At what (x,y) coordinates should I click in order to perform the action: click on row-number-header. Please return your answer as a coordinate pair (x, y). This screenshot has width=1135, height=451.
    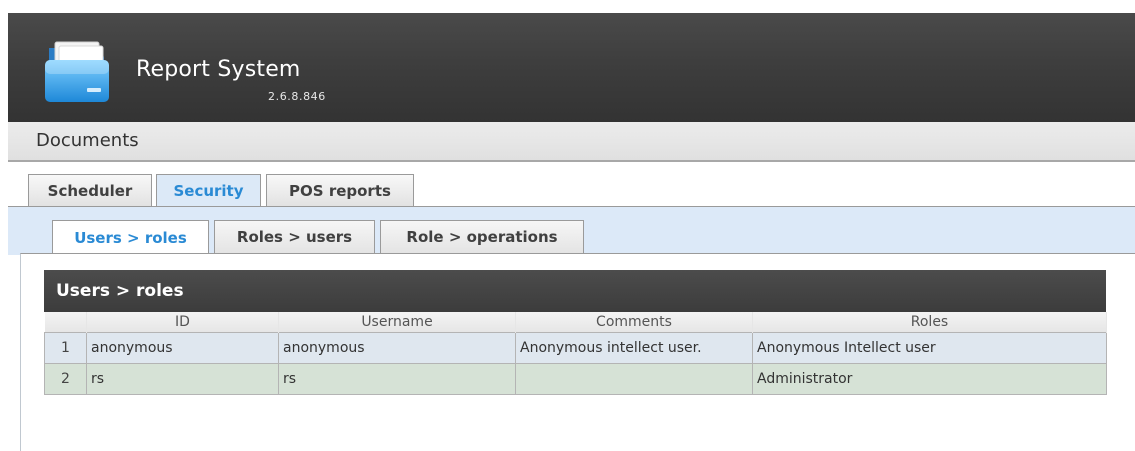
    Looking at the image, I should click on (65, 322).